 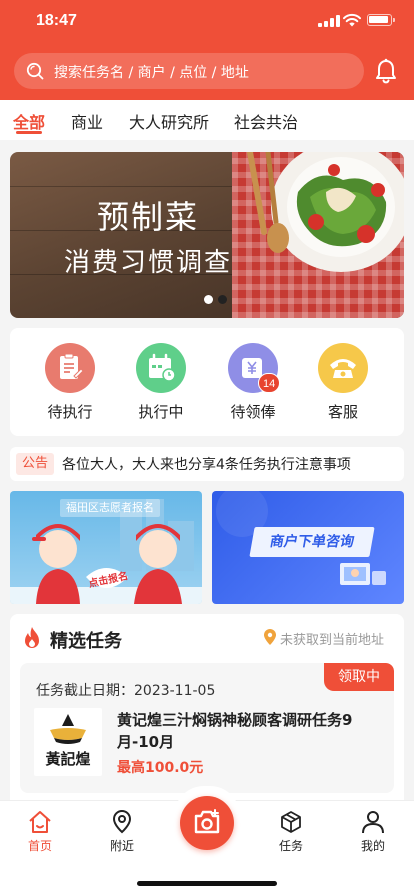 What do you see at coordinates (161, 412) in the screenshot?
I see `quick-action-label: 执行中` at bounding box center [161, 412].